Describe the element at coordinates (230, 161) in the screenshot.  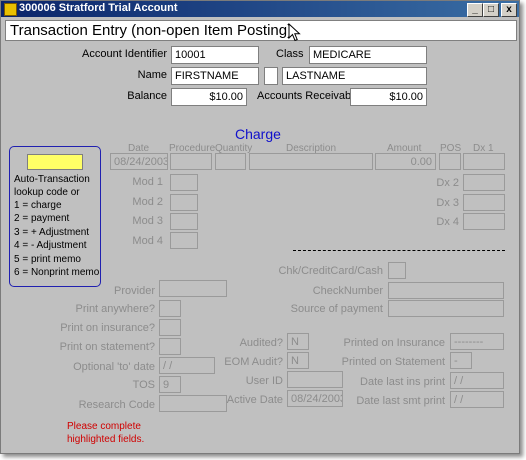
I see `quantity-field` at that location.